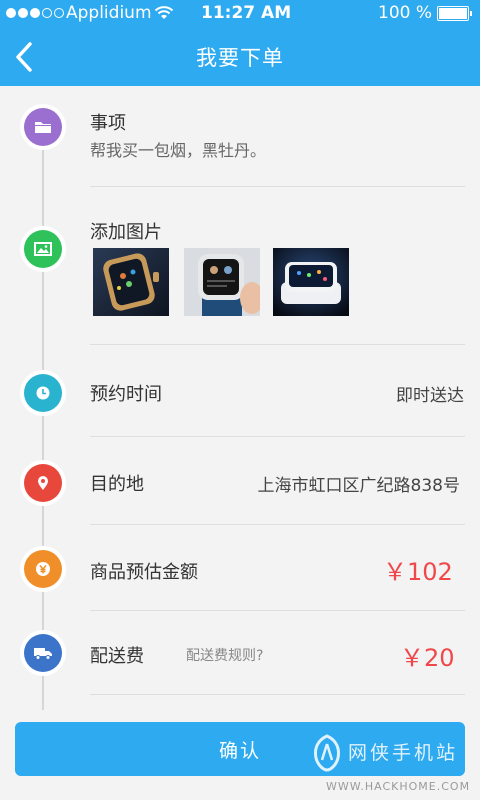 The width and height of the screenshot is (480, 800). Describe the element at coordinates (403, 753) in the screenshot. I see `watermark-name: 网侠手机站` at that location.